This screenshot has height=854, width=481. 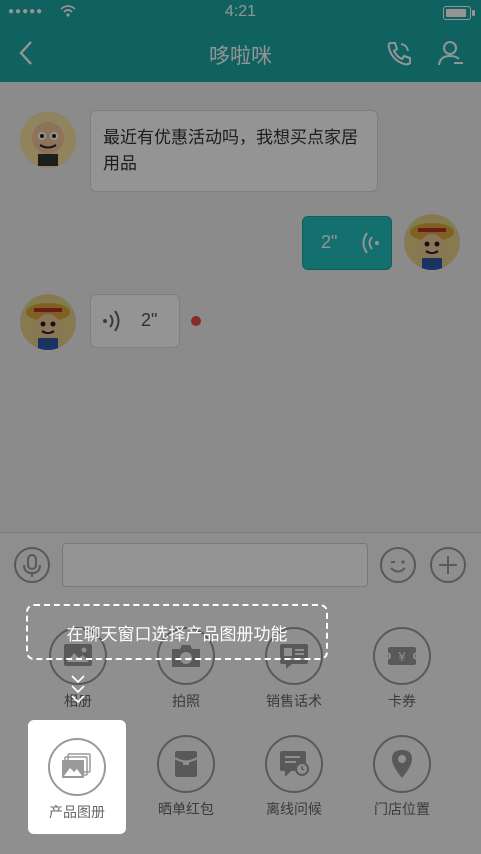 I want to click on gallery-icon, so click(x=76, y=765).